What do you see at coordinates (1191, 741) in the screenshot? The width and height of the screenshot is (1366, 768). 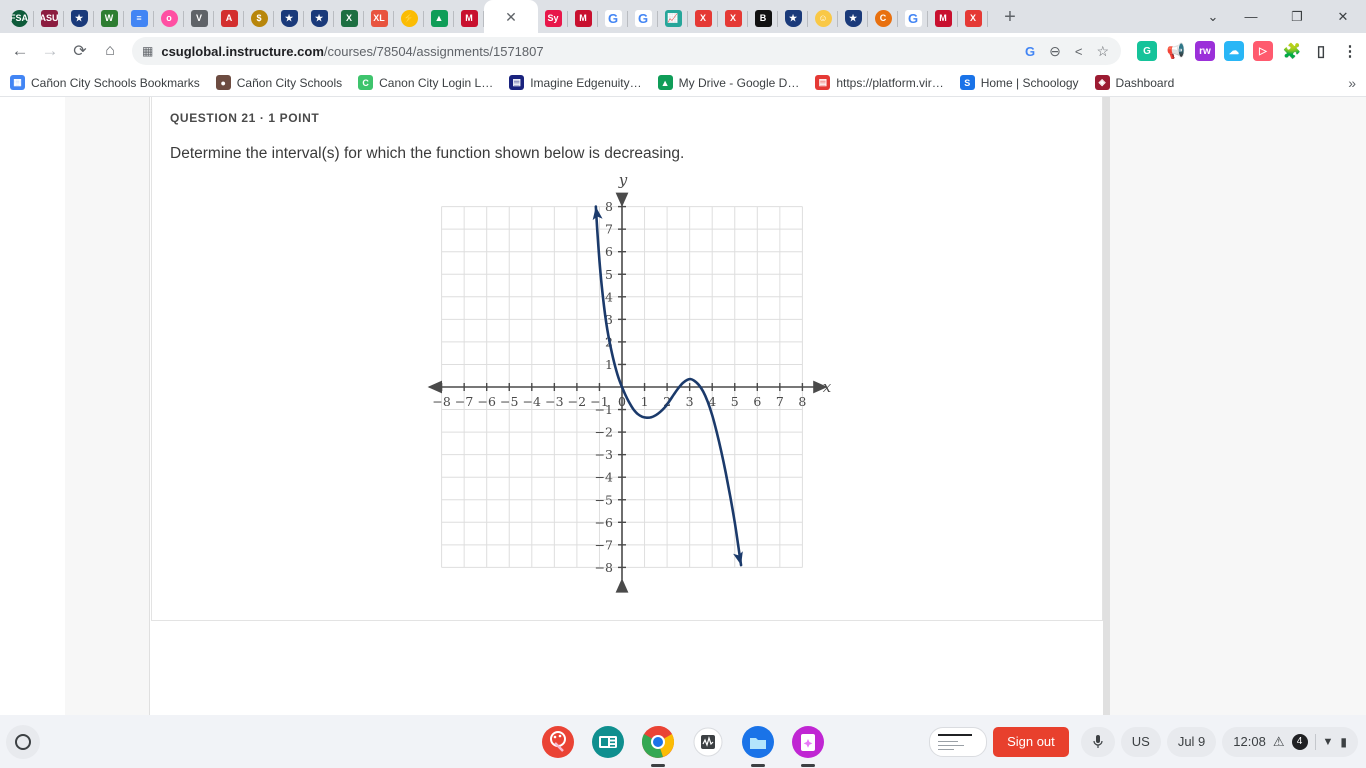 I see `date-display: Jul 9` at bounding box center [1191, 741].